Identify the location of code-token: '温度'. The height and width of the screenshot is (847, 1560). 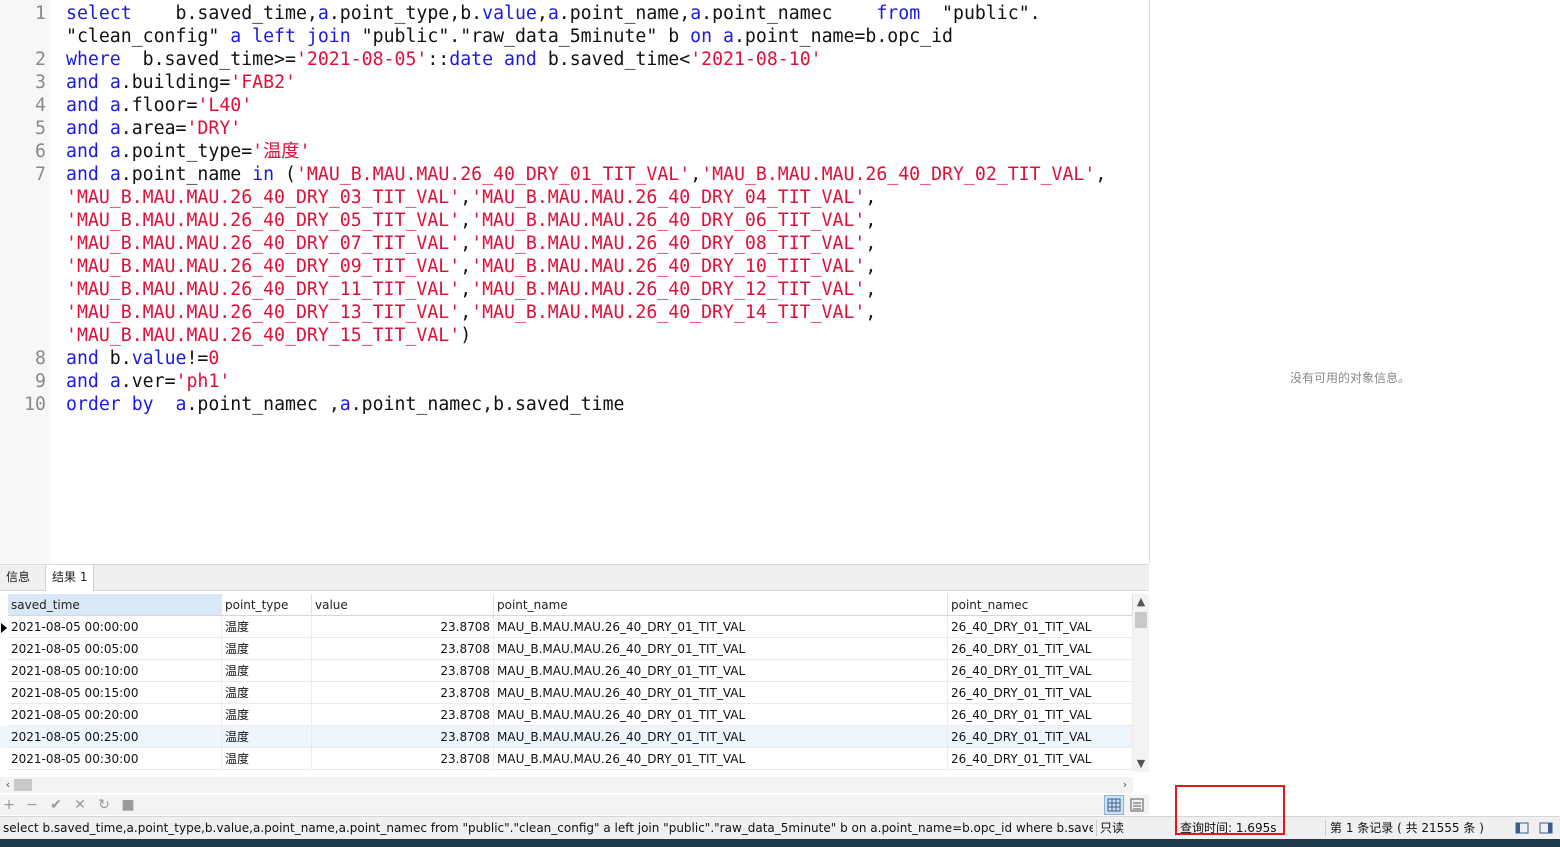
(281, 151).